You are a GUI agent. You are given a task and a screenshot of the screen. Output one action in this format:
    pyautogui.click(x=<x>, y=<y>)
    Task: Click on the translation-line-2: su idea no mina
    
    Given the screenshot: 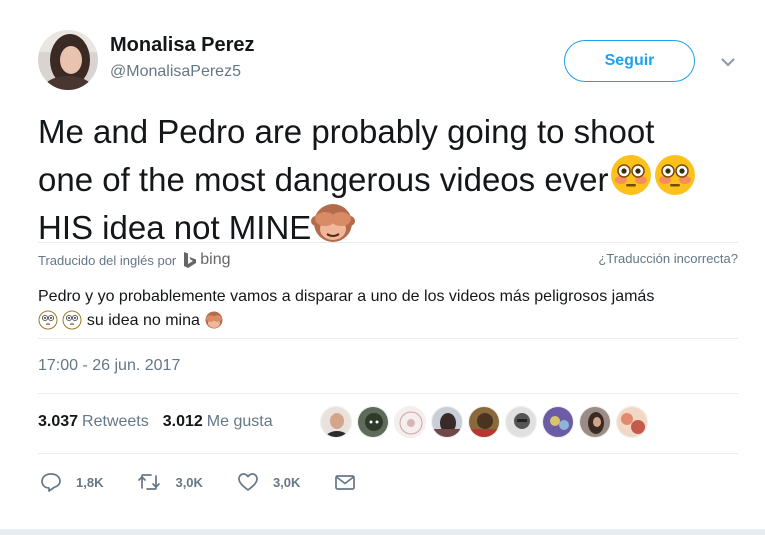 What is the action you would take?
    pyautogui.click(x=388, y=321)
    